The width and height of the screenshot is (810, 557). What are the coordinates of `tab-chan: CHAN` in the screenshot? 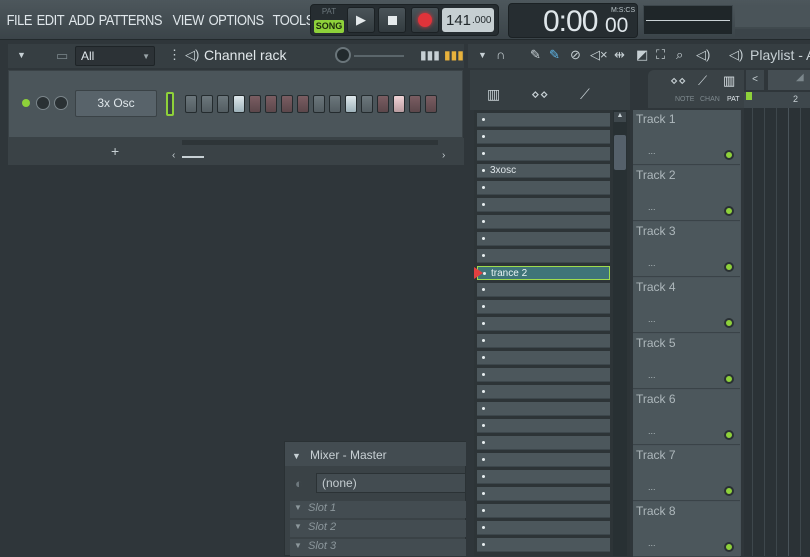 It's located at (710, 99).